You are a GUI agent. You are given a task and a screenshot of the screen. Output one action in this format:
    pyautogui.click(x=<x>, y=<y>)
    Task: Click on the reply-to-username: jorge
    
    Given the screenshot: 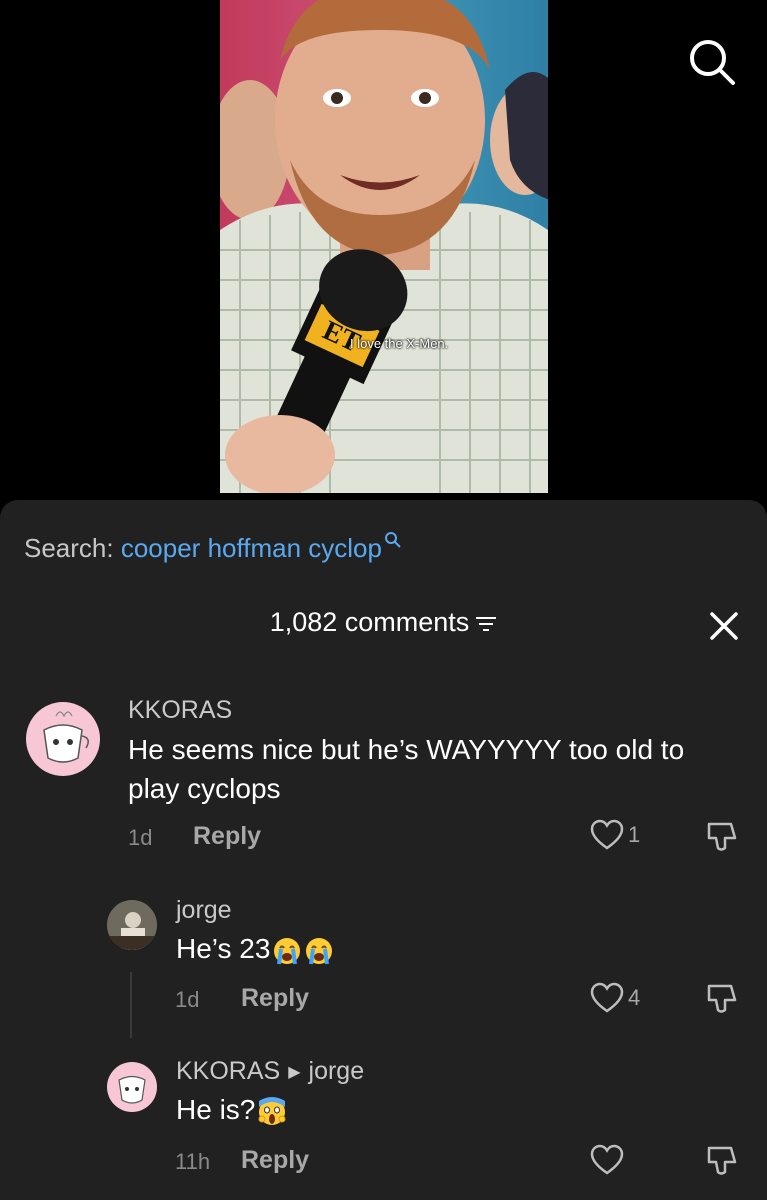 What is the action you would take?
    pyautogui.click(x=337, y=1071)
    